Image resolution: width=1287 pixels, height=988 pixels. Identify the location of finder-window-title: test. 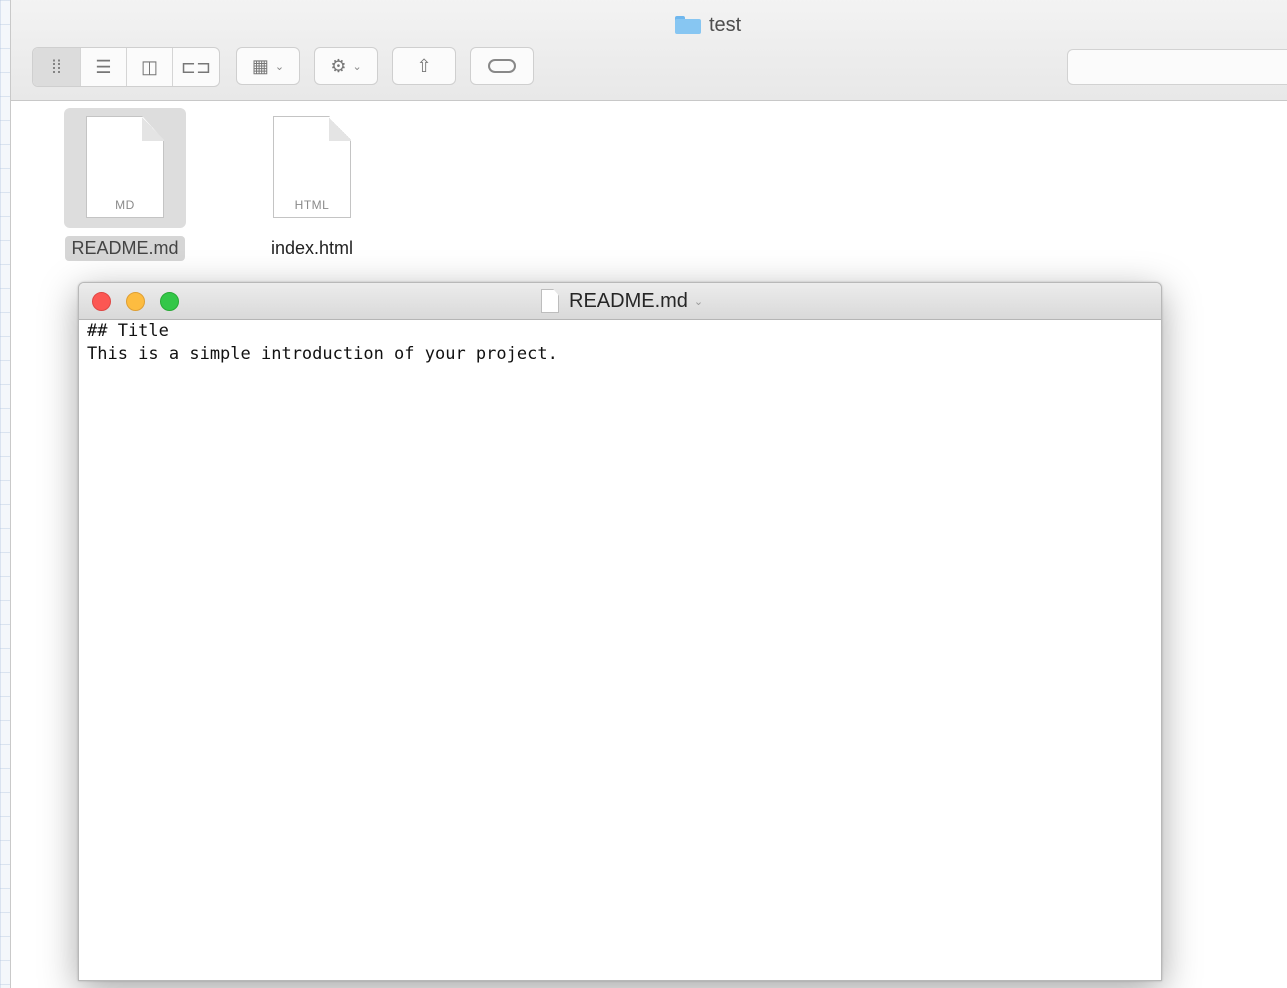
(708, 25).